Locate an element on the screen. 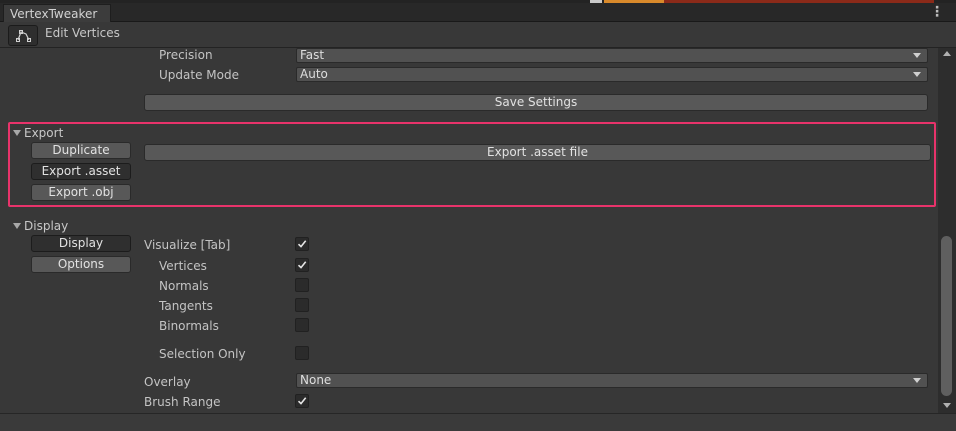  update-mode-dropdown: Auto is located at coordinates (612, 74).